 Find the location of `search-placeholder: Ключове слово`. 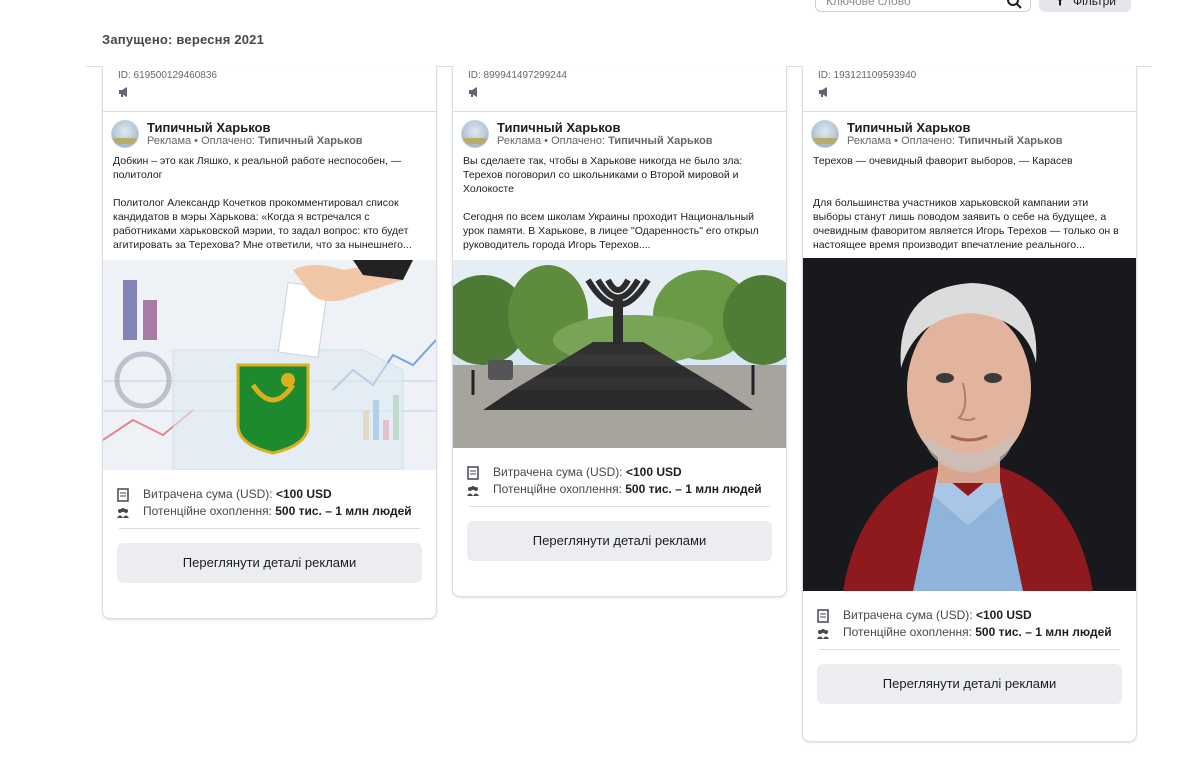

search-placeholder: Ключове слово is located at coordinates (868, 4).